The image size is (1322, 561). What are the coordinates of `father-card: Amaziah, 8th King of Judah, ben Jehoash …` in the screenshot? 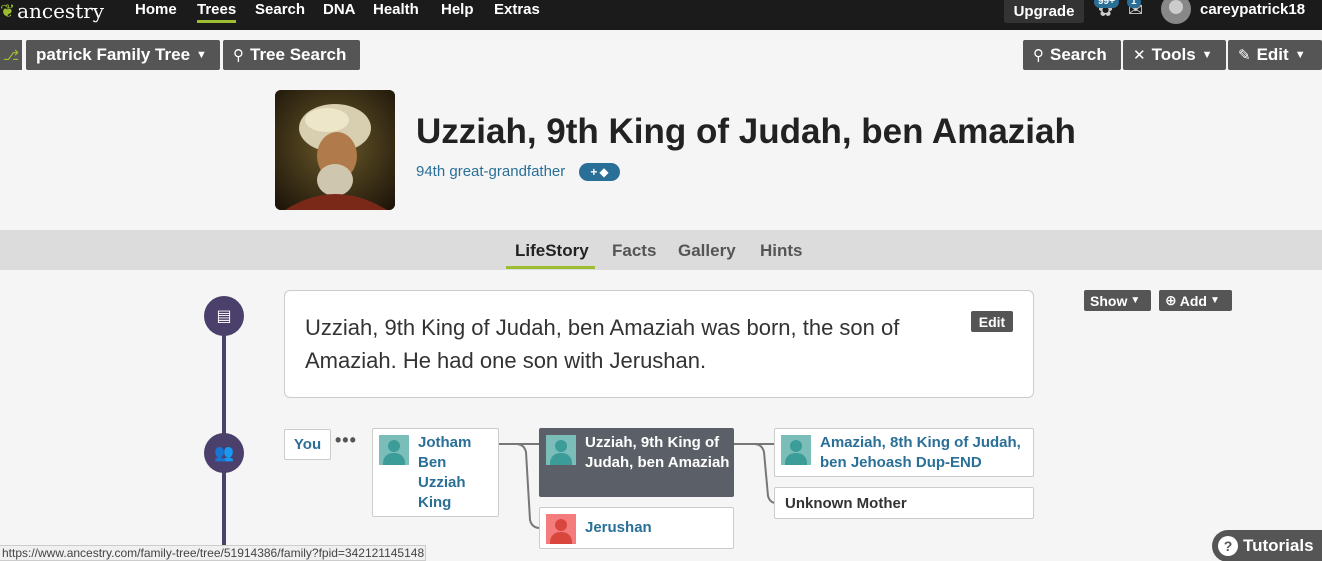 It's located at (904, 452).